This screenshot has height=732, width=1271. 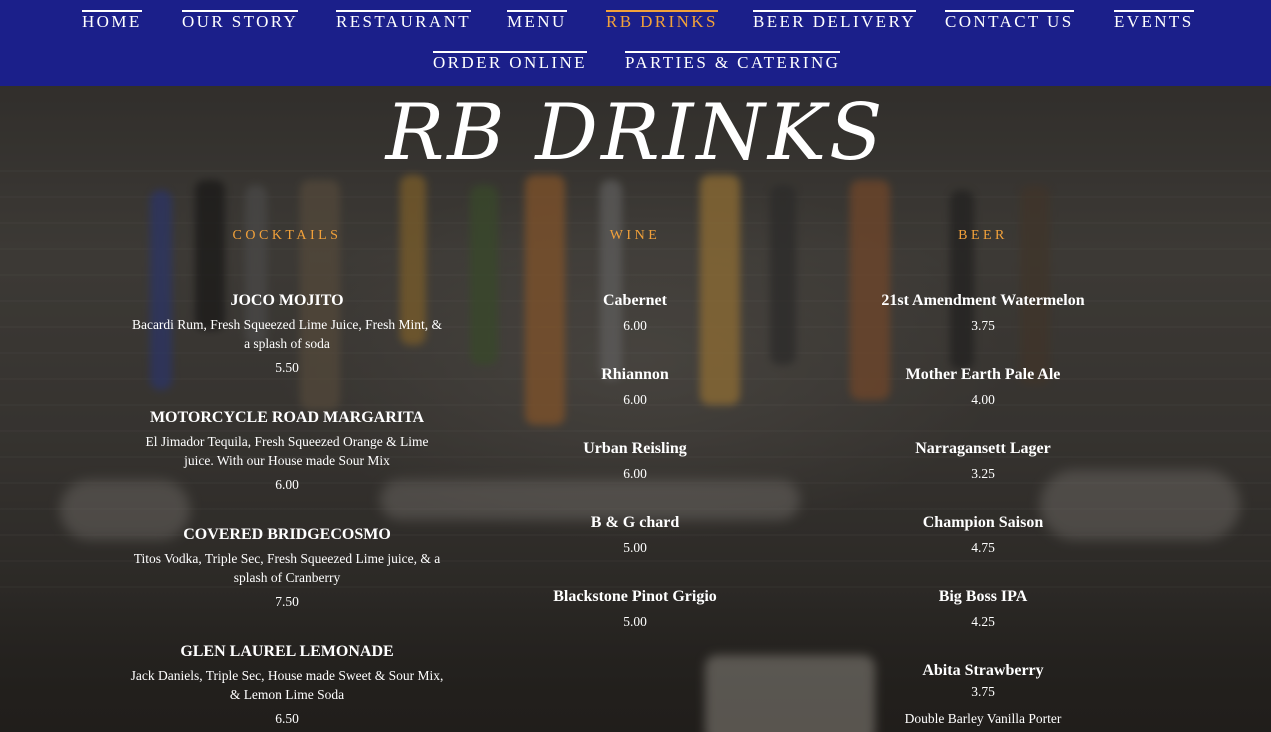 I want to click on menu-item: Abita Strawberry 3.75, so click(x=983, y=681).